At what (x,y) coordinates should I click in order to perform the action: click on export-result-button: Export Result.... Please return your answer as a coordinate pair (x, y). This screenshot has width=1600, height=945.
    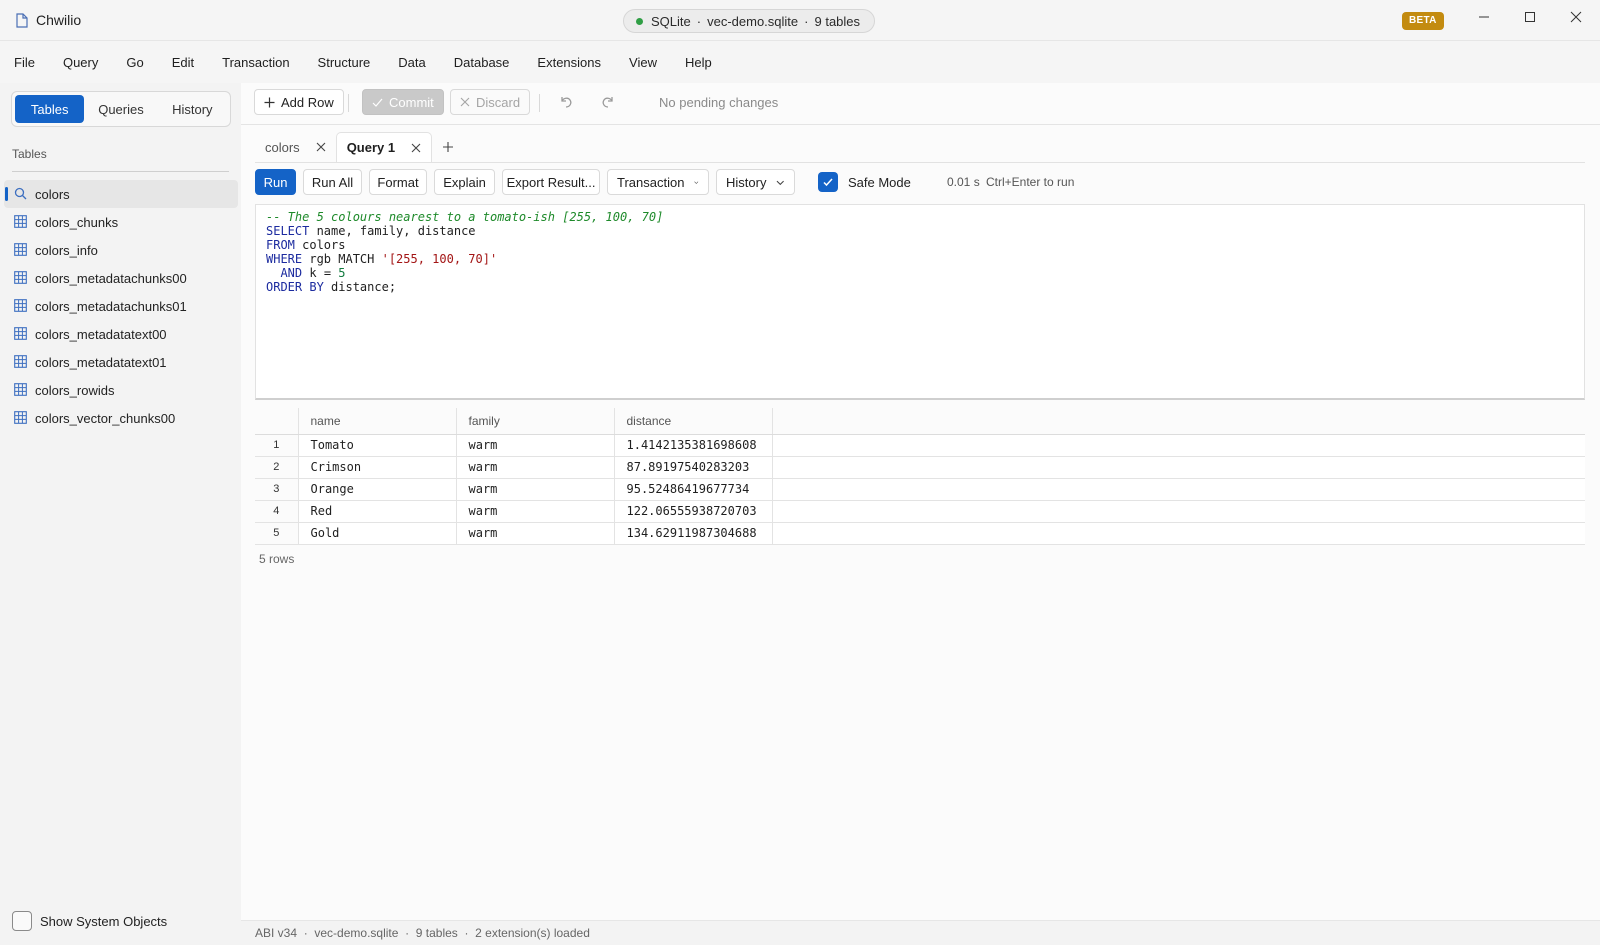
    Looking at the image, I should click on (551, 182).